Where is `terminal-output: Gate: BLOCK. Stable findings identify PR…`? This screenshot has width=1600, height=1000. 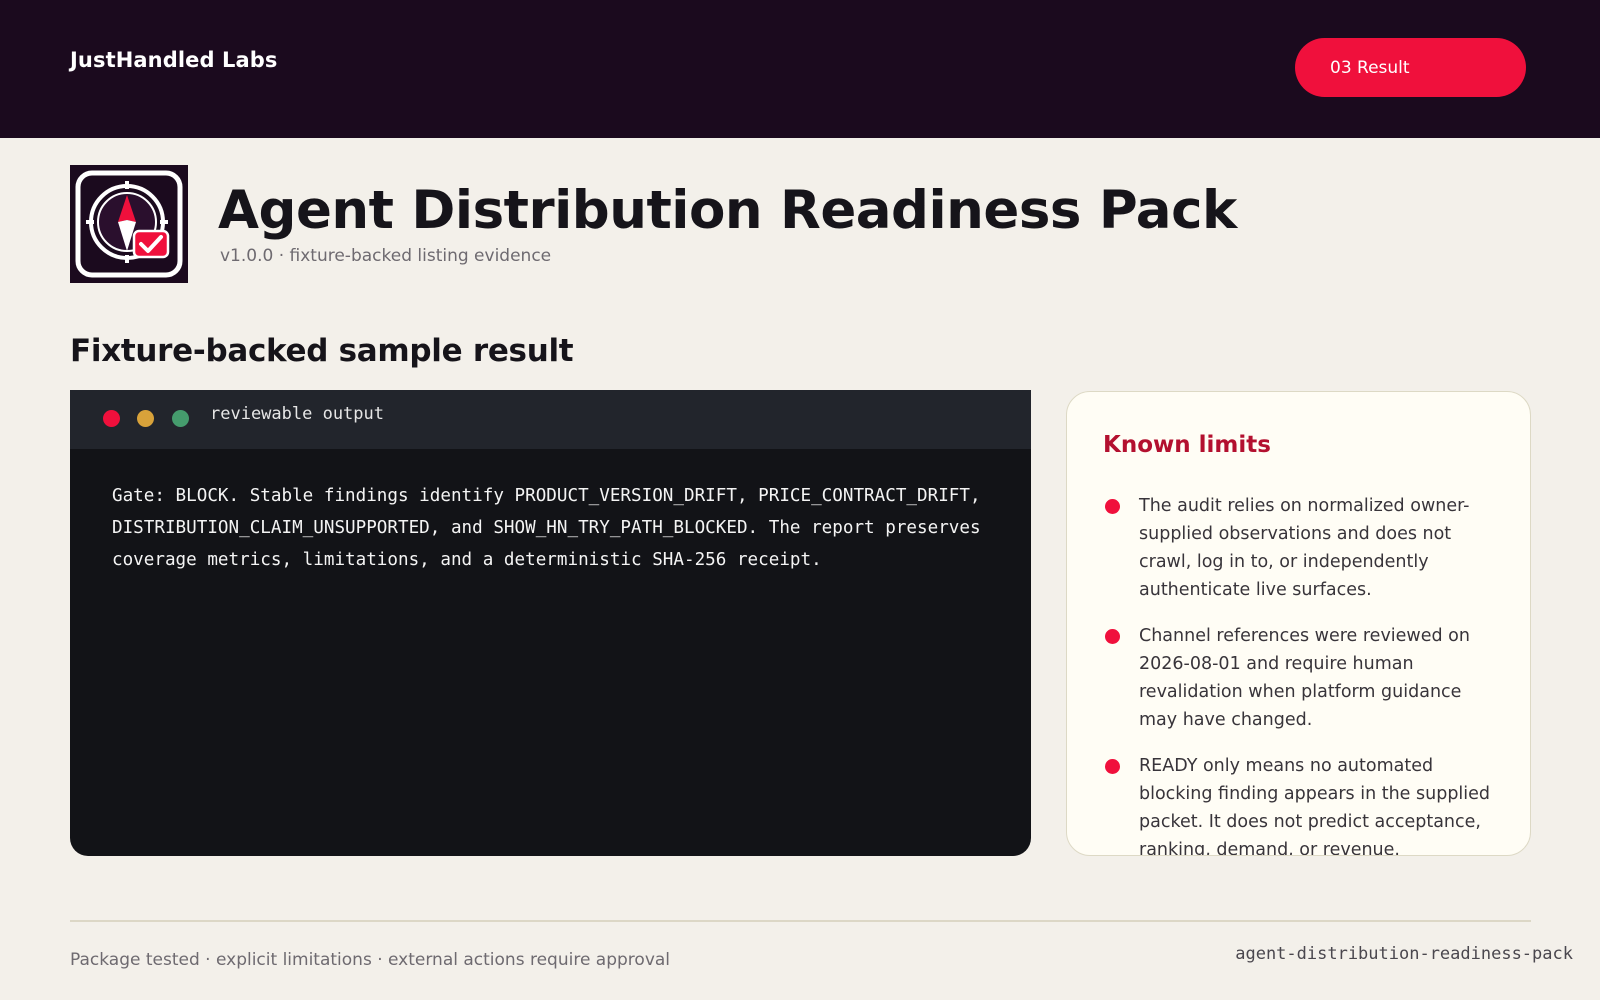 terminal-output: Gate: BLOCK. Stable findings identify PR… is located at coordinates (546, 528).